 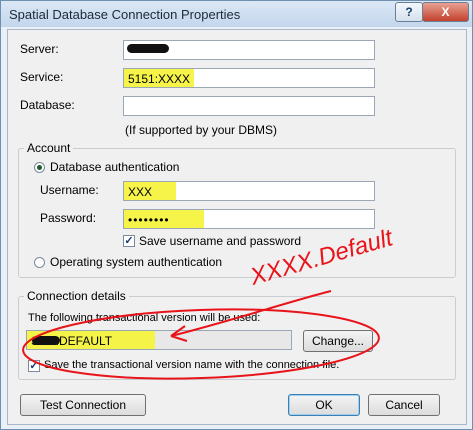 What do you see at coordinates (321, 257) in the screenshot?
I see `annotation-text: XXXX.Default` at bounding box center [321, 257].